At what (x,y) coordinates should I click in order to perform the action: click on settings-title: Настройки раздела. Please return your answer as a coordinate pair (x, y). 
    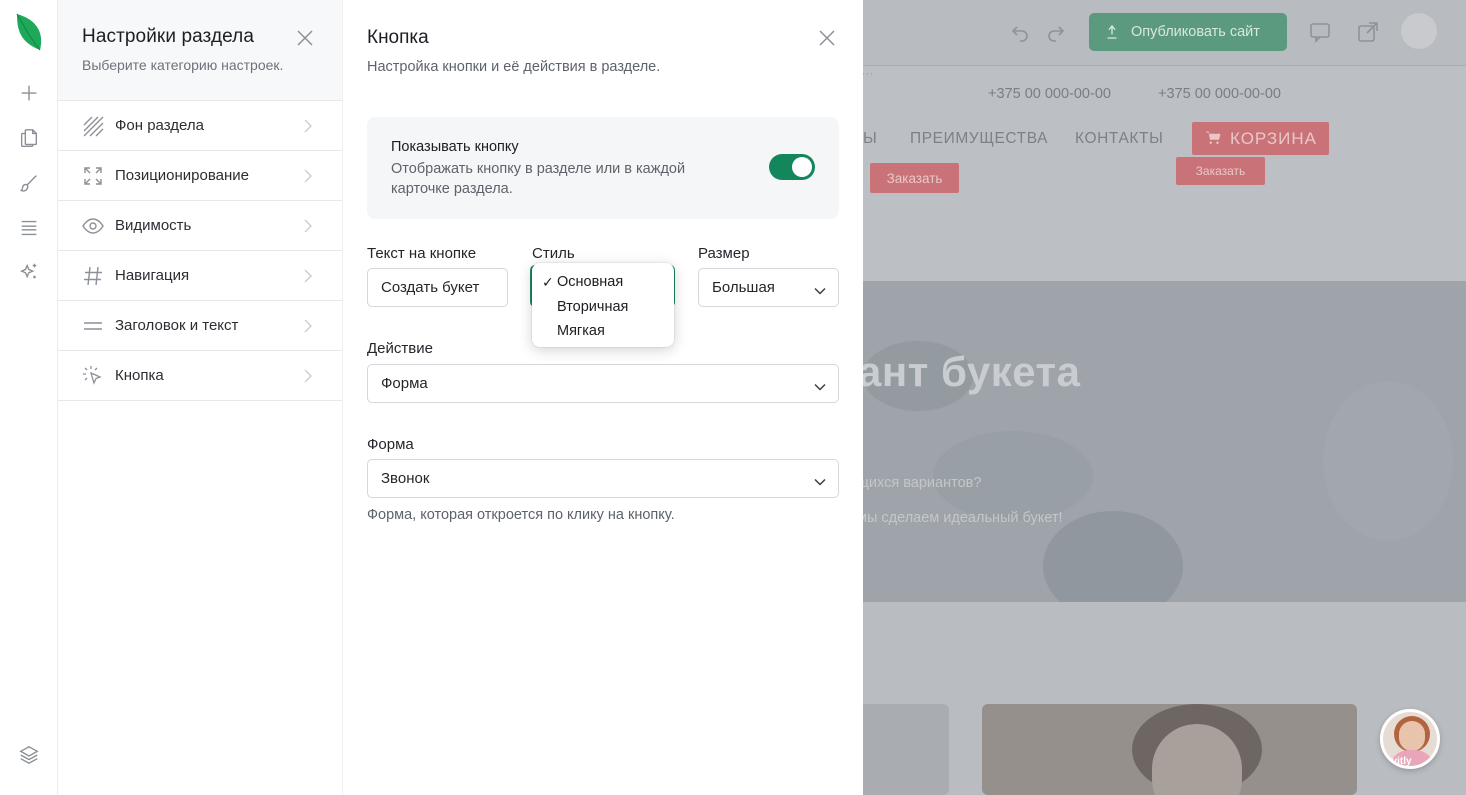
    Looking at the image, I should click on (168, 36).